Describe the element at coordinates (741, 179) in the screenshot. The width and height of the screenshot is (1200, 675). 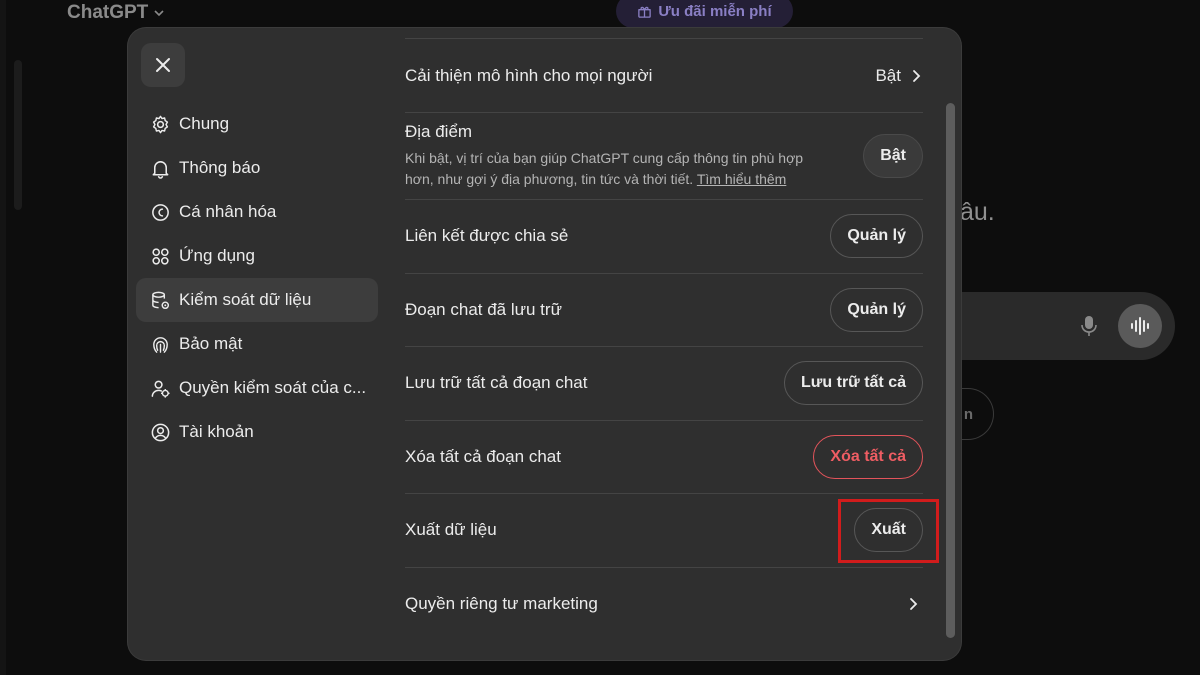
I see `learn-more-link: Tìm hiểu thêm` at that location.